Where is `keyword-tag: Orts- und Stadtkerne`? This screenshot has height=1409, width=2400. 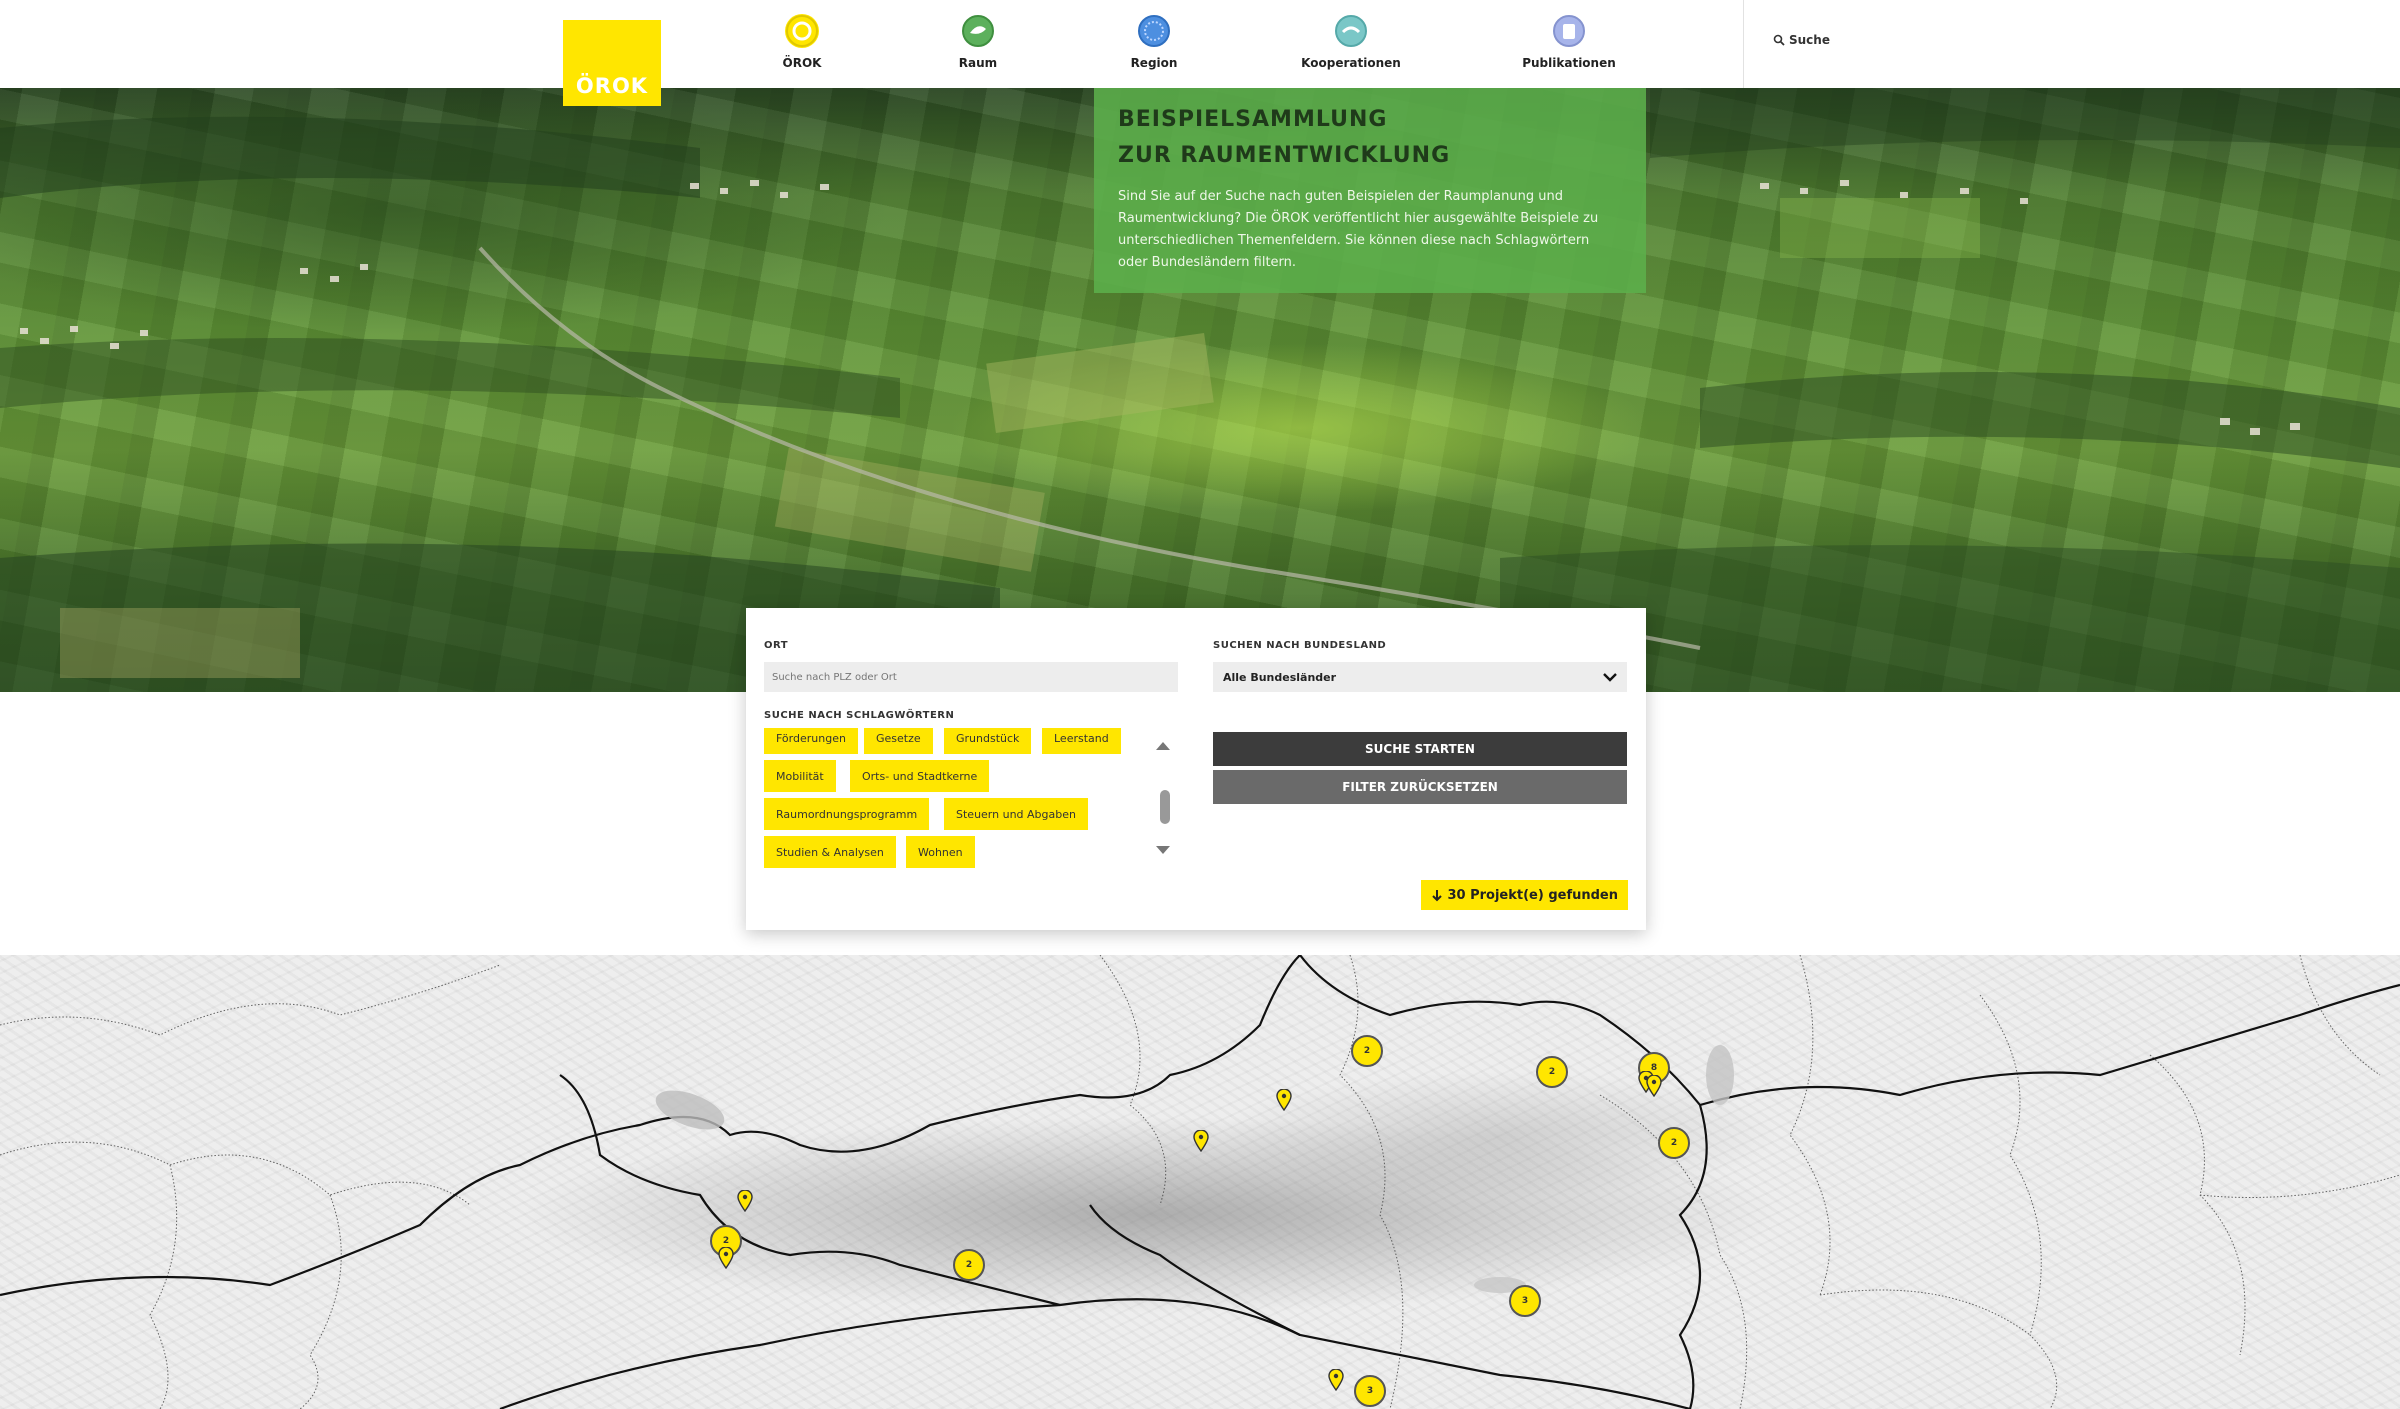
keyword-tag: Orts- und Stadtkerne is located at coordinates (920, 776).